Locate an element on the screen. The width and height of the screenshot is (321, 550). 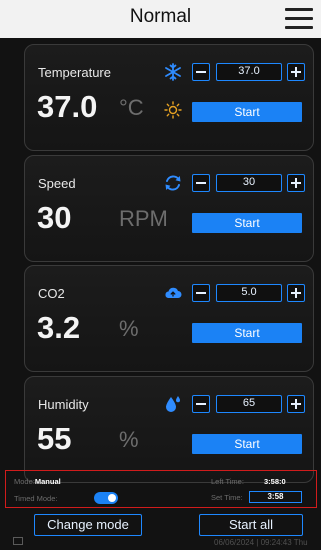
humidity-decrease-button is located at coordinates (201, 404).